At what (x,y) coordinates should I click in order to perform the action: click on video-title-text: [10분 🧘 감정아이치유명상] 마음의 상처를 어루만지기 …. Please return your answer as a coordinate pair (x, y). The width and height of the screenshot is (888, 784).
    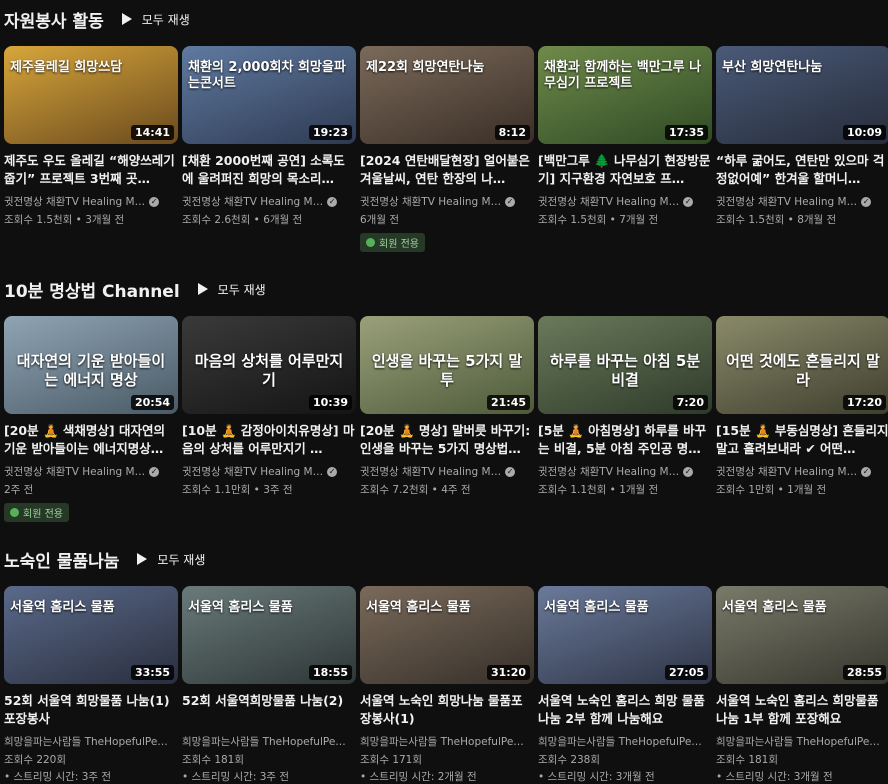
    Looking at the image, I should click on (268, 439).